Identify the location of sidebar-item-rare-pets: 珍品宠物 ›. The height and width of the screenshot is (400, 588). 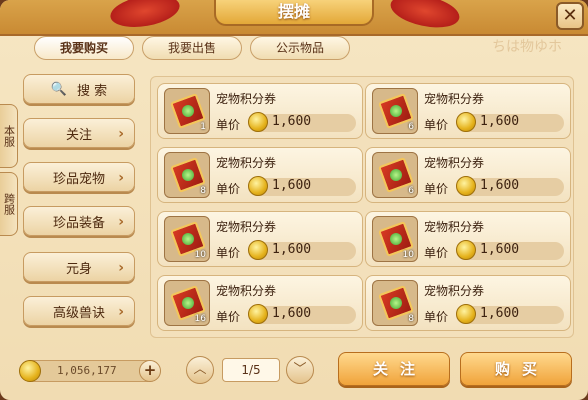
(79, 177).